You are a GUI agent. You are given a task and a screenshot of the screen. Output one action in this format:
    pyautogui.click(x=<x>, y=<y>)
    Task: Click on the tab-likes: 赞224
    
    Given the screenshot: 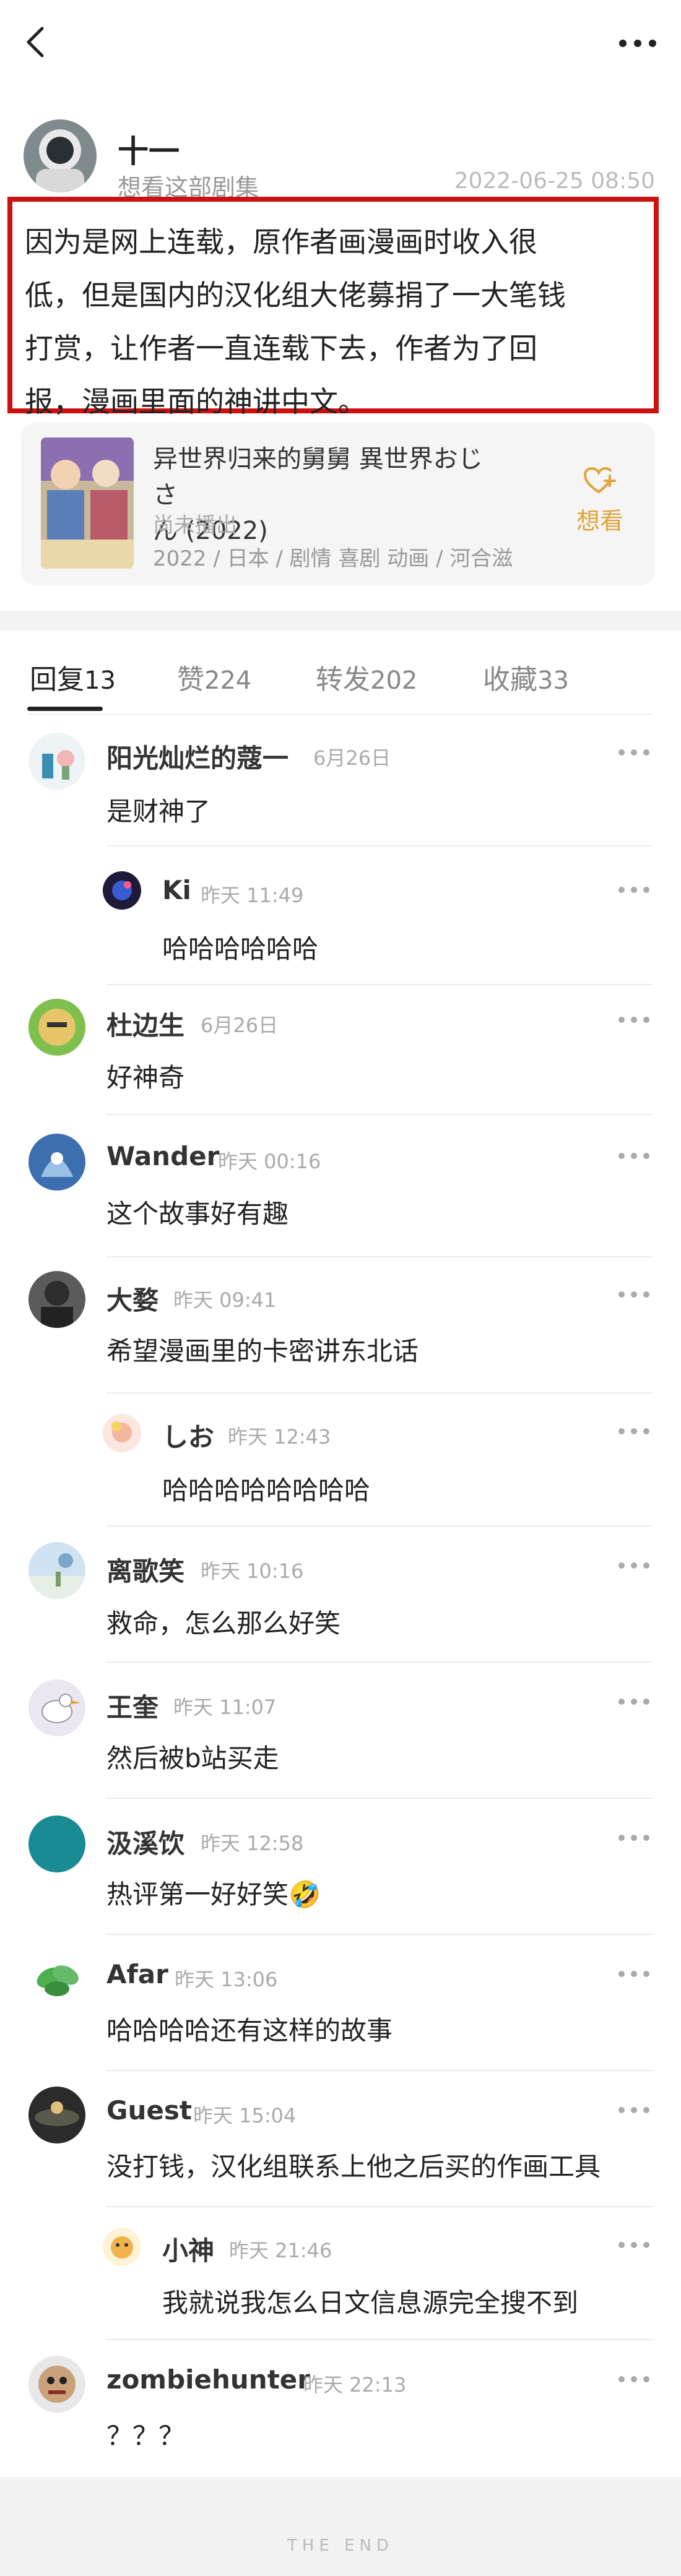 What is the action you would take?
    pyautogui.click(x=214, y=677)
    